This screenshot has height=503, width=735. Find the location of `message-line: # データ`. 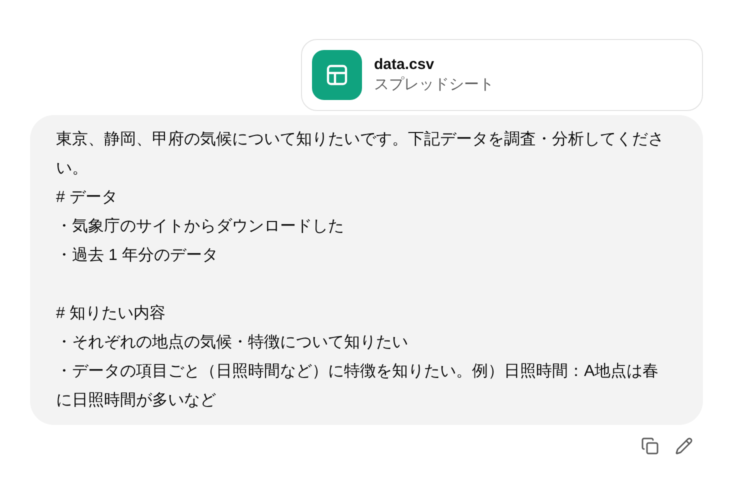

message-line: # データ is located at coordinates (87, 198).